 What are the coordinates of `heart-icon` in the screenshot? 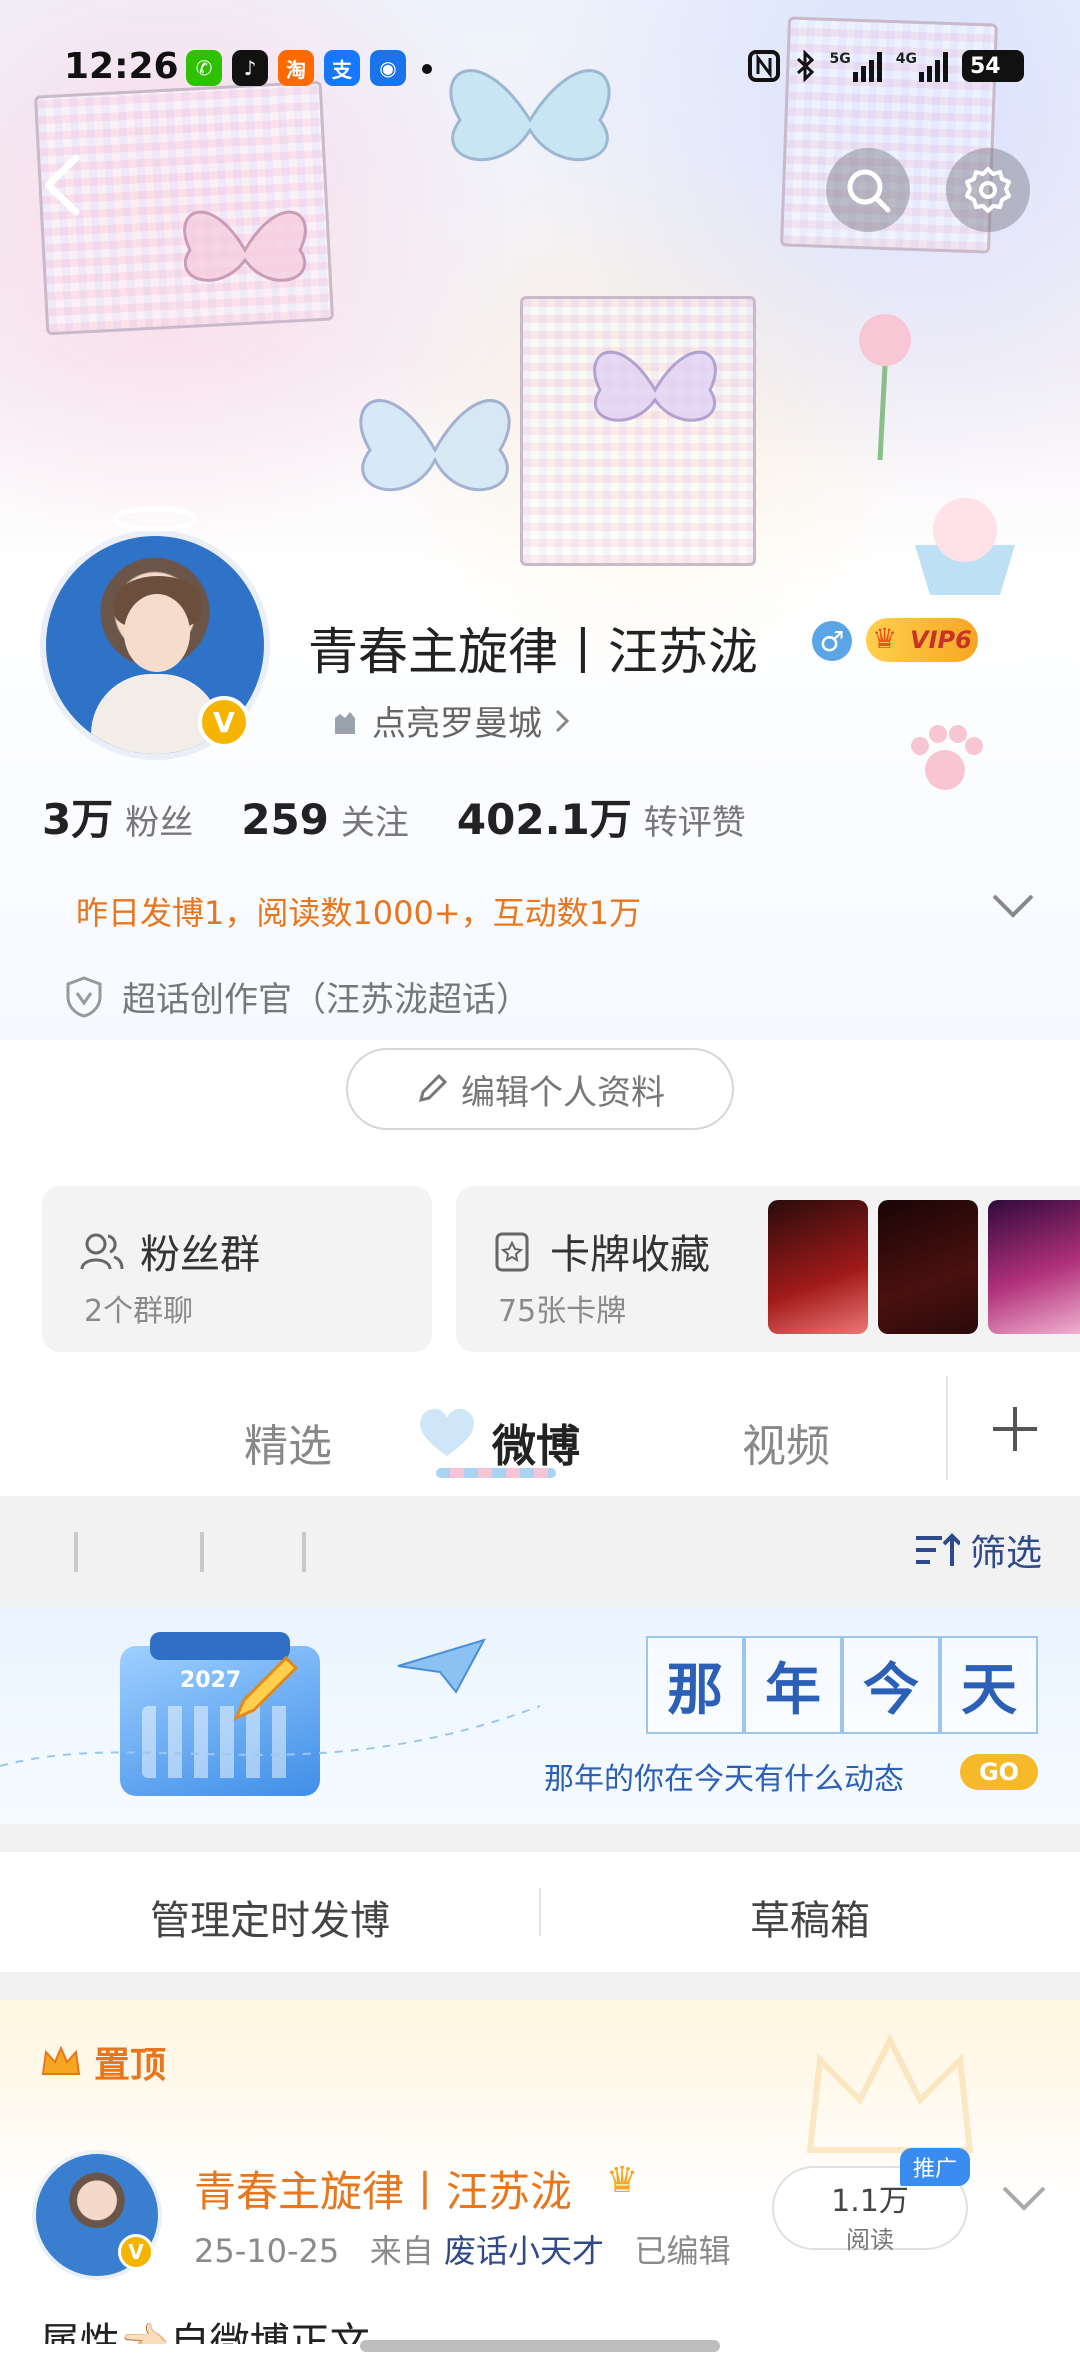 It's located at (447, 1432).